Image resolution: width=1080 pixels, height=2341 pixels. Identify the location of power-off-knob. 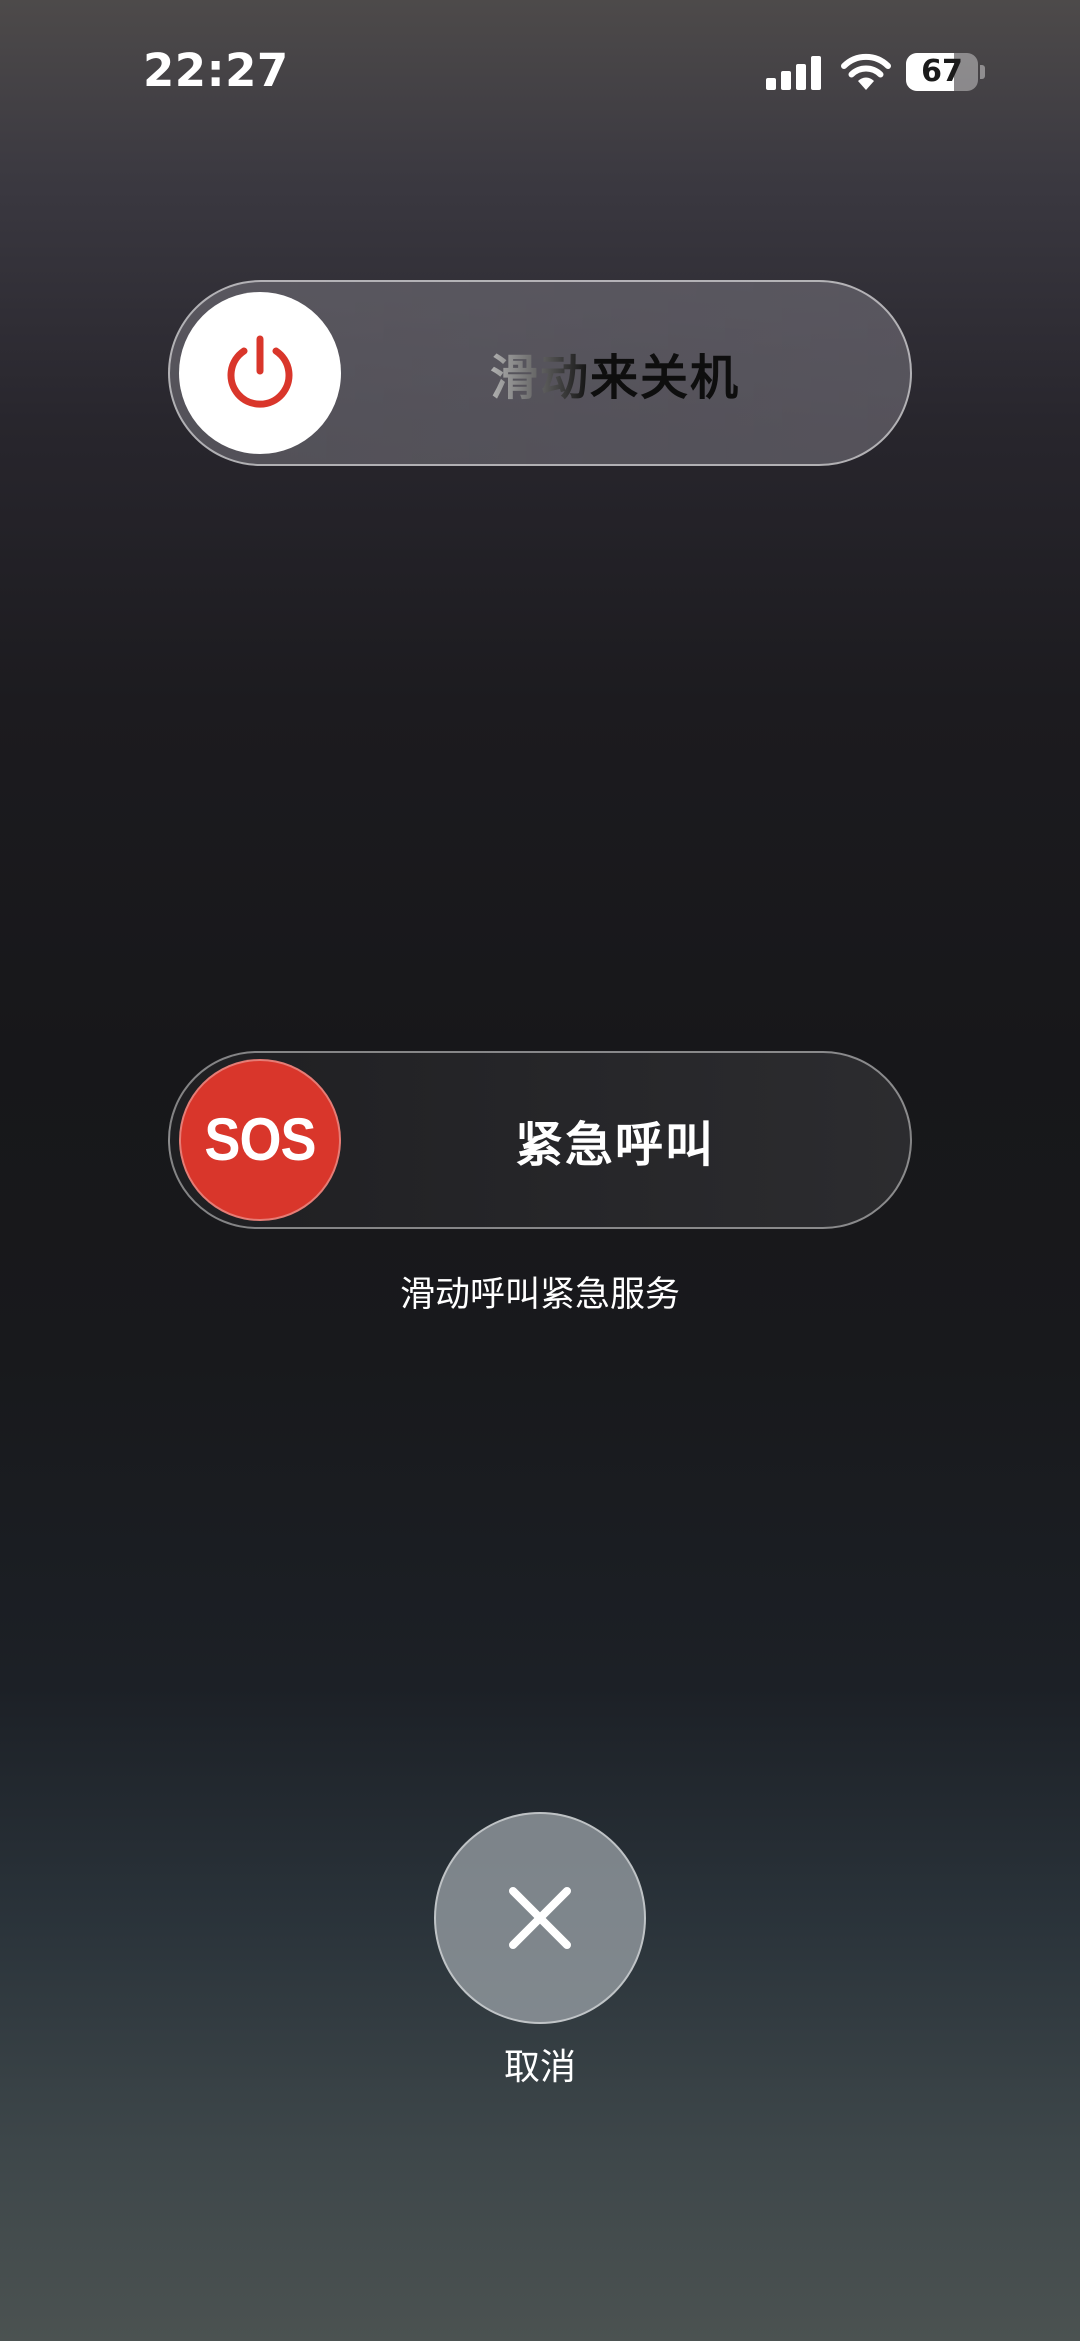
(260, 373).